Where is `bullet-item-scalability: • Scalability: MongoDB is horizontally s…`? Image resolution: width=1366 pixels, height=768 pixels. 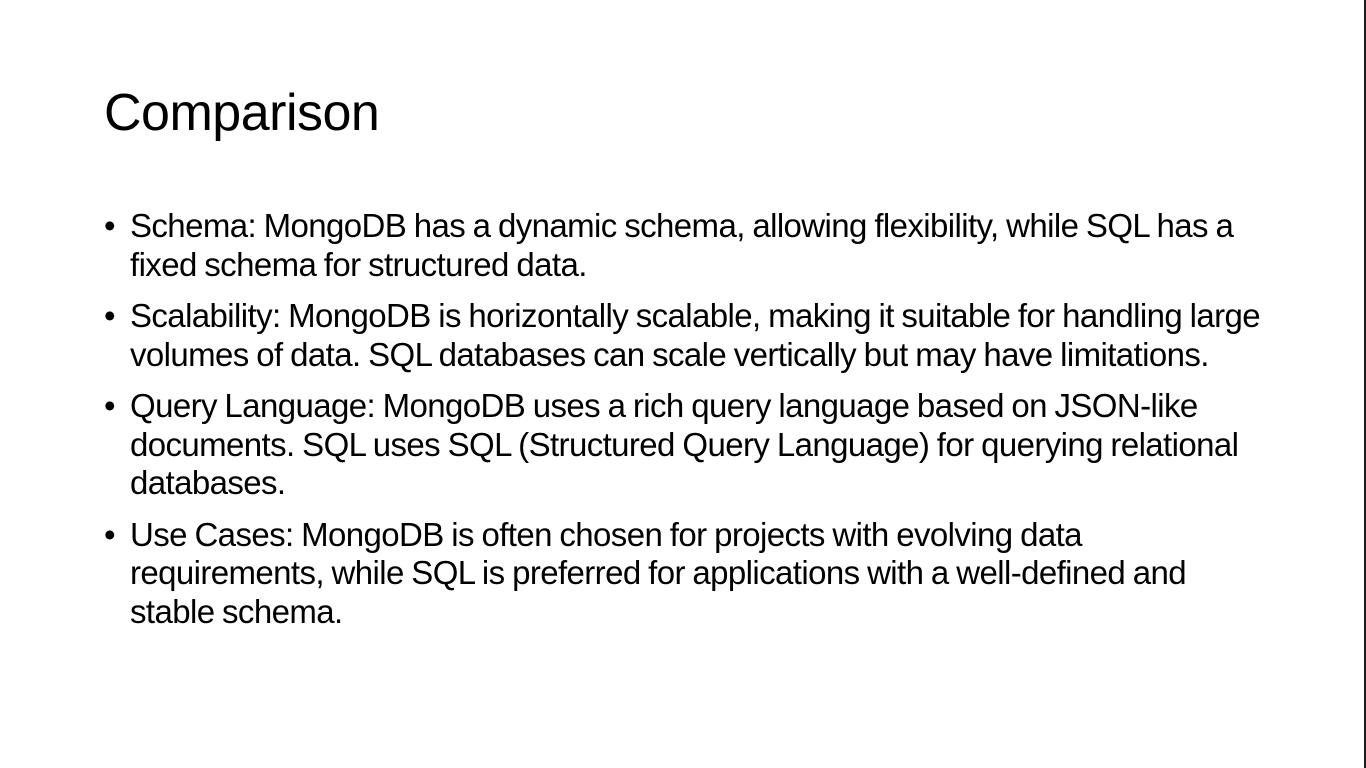 bullet-item-scalability: • Scalability: MongoDB is horizontally s… is located at coordinates (684, 335).